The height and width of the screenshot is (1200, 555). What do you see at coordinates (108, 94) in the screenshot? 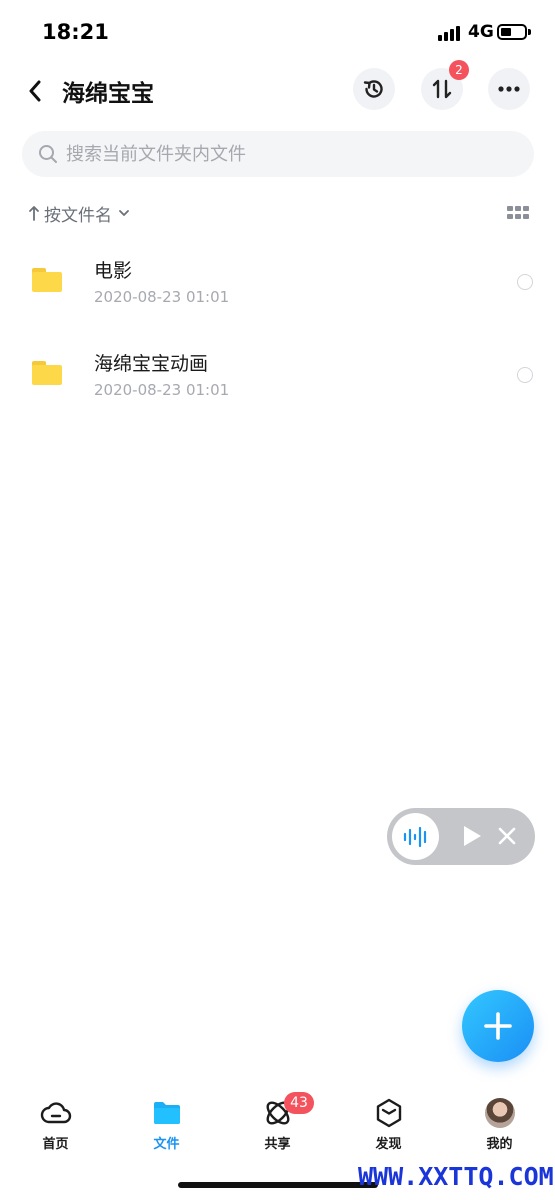
I see `page-title: 海绵宝宝` at bounding box center [108, 94].